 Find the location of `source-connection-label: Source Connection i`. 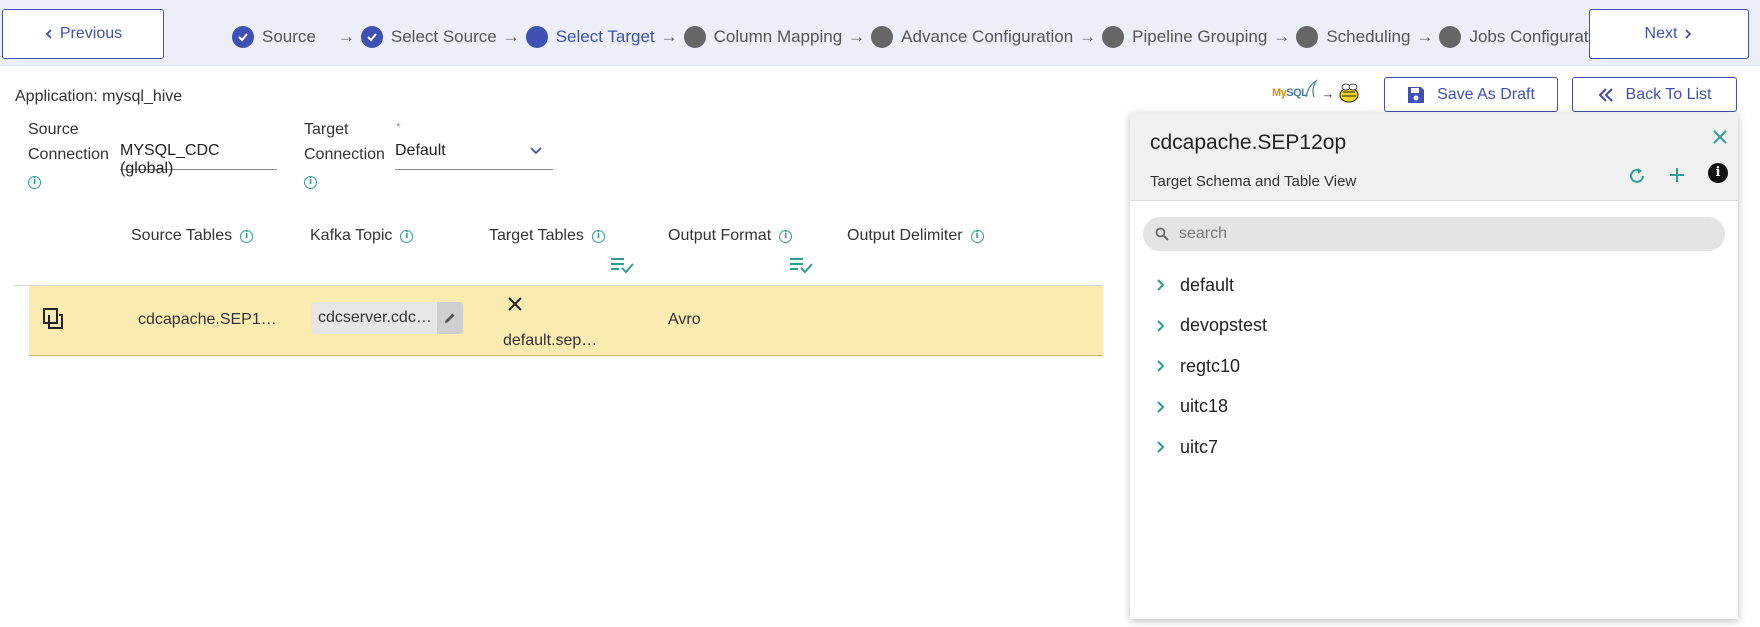

source-connection-label: Source Connection i is located at coordinates (68, 154).